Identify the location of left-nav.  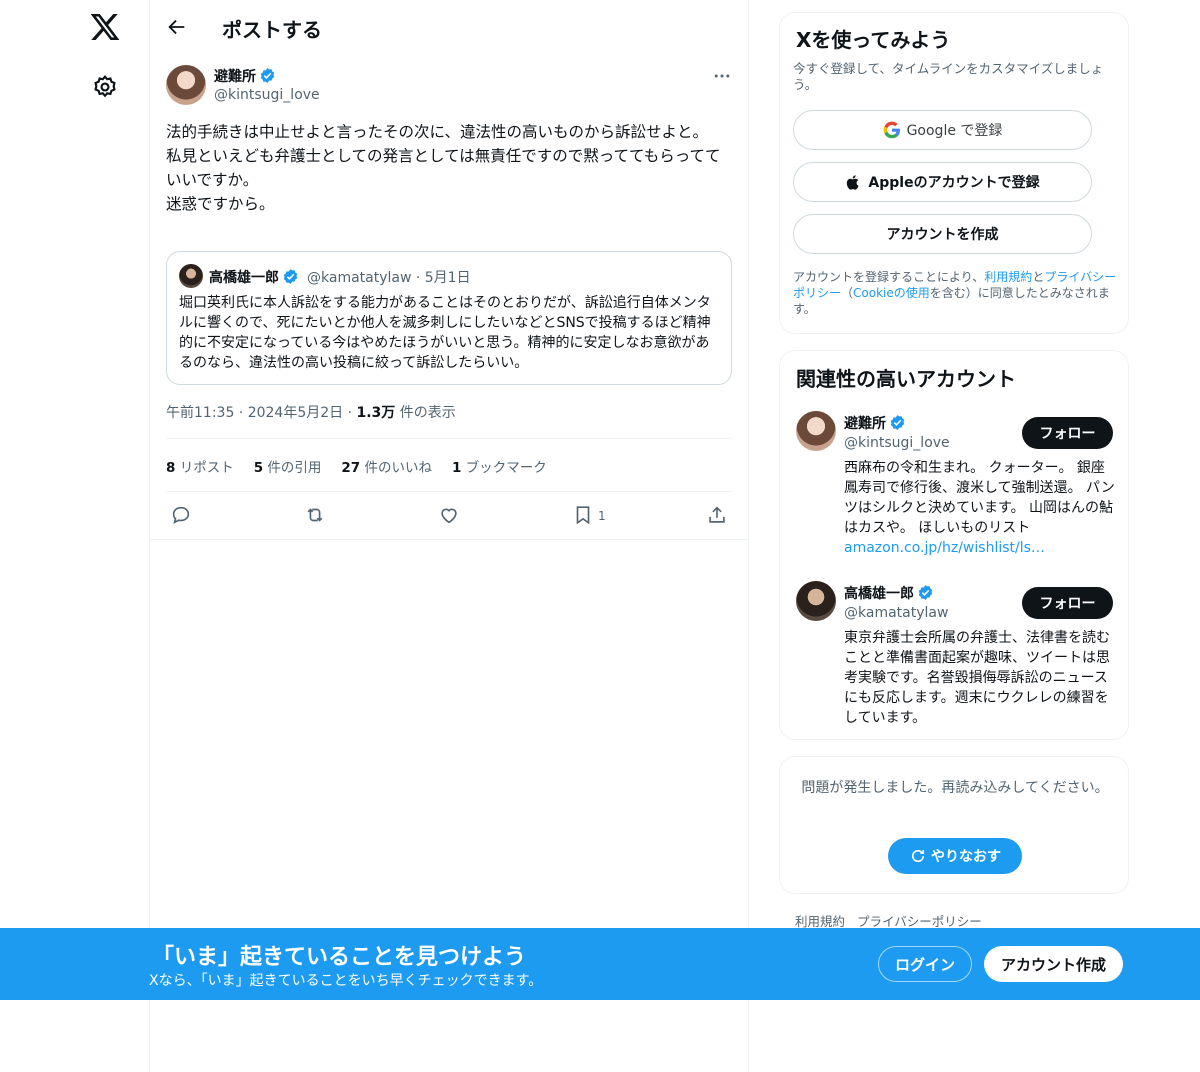
(75, 536).